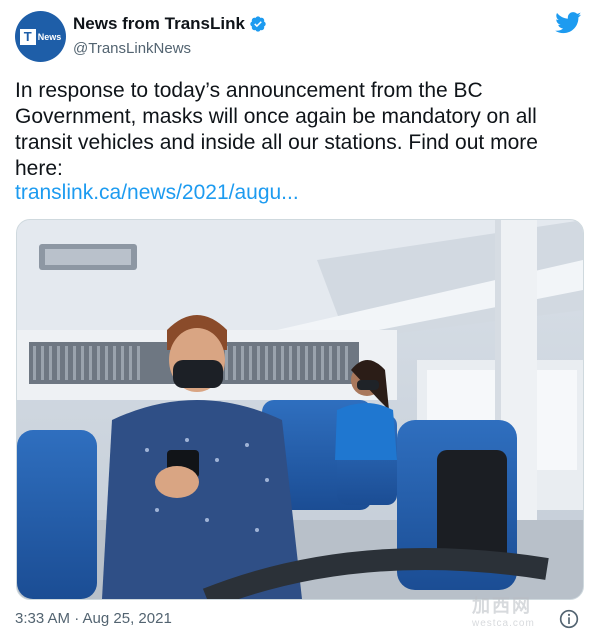 The image size is (602, 644). What do you see at coordinates (568, 23) in the screenshot?
I see `twitter-bird-icon` at bounding box center [568, 23].